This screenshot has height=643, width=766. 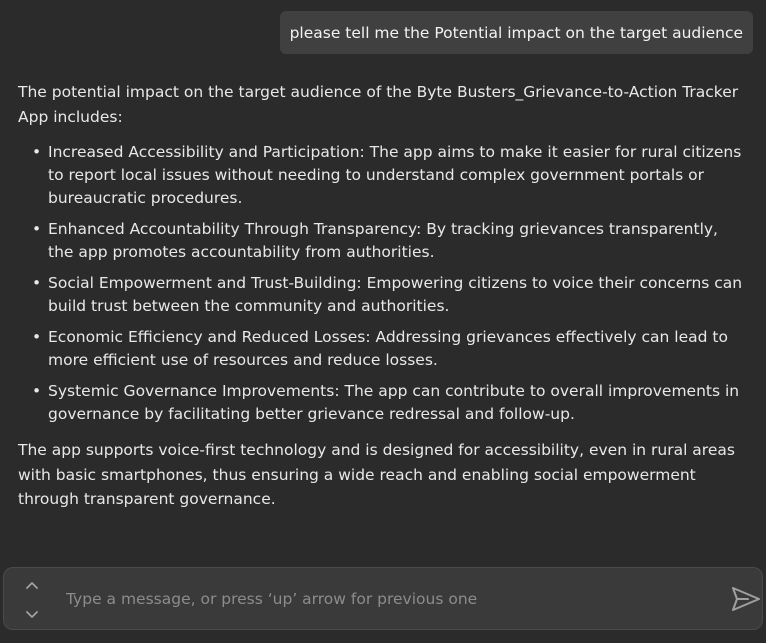 I want to click on message-composer, so click(x=383, y=598).